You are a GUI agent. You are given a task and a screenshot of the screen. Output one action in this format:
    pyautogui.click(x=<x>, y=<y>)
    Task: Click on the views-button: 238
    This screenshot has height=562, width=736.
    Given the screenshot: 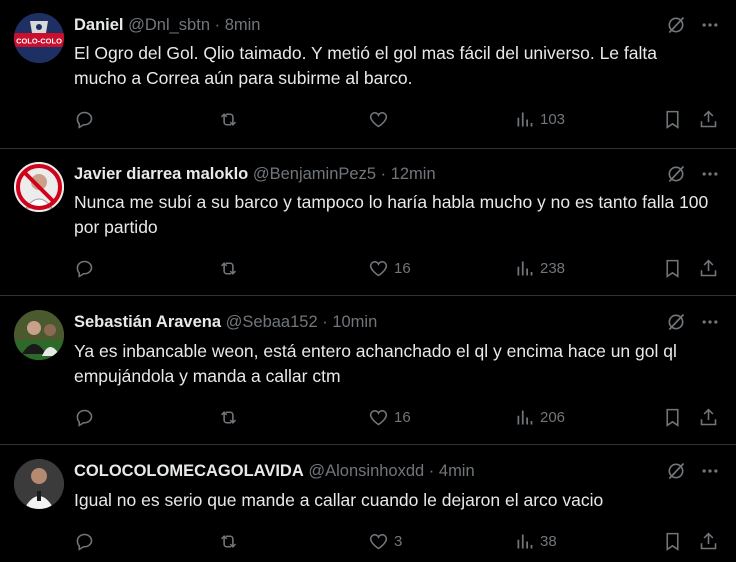 What is the action you would take?
    pyautogui.click(x=539, y=268)
    